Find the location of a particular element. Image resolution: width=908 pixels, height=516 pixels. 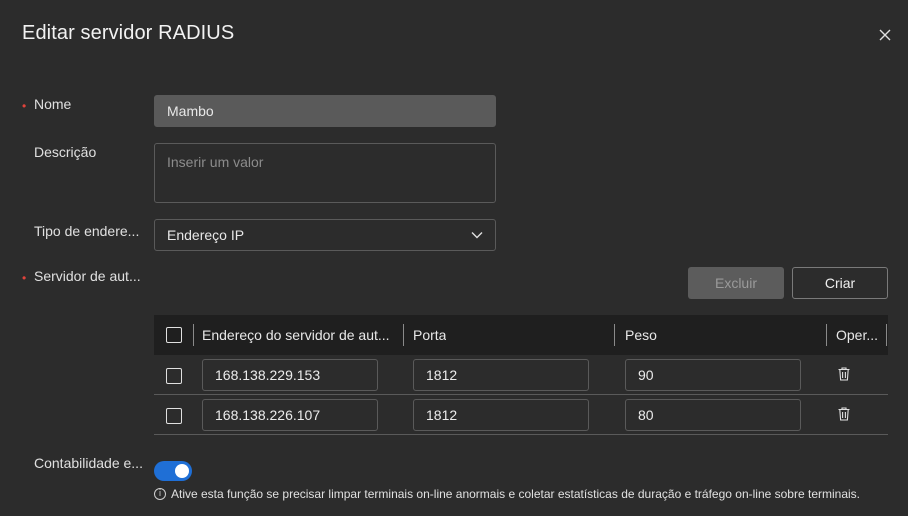

table-row: 168.138.229.153 1812 90 is located at coordinates (521, 375).